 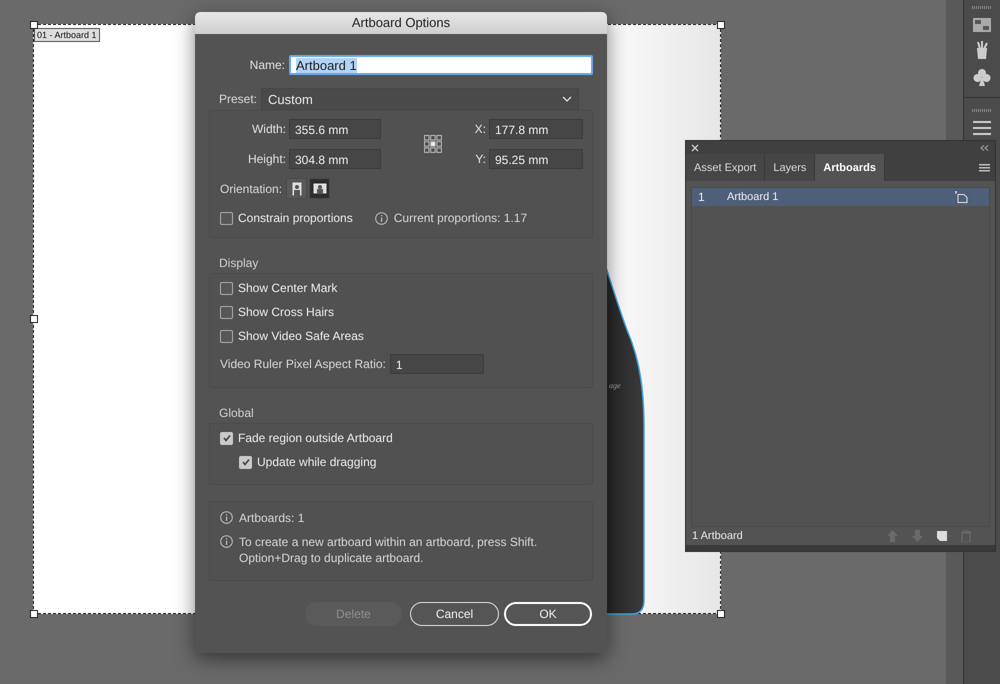 What do you see at coordinates (316, 462) in the screenshot?
I see `checkbox-label: Update while dragging` at bounding box center [316, 462].